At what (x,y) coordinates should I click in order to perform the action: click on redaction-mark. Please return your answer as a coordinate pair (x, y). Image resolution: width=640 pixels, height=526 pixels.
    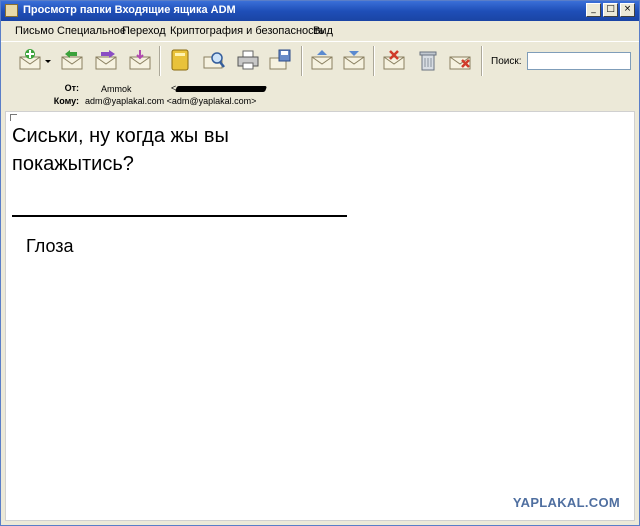
    Looking at the image, I should click on (221, 89).